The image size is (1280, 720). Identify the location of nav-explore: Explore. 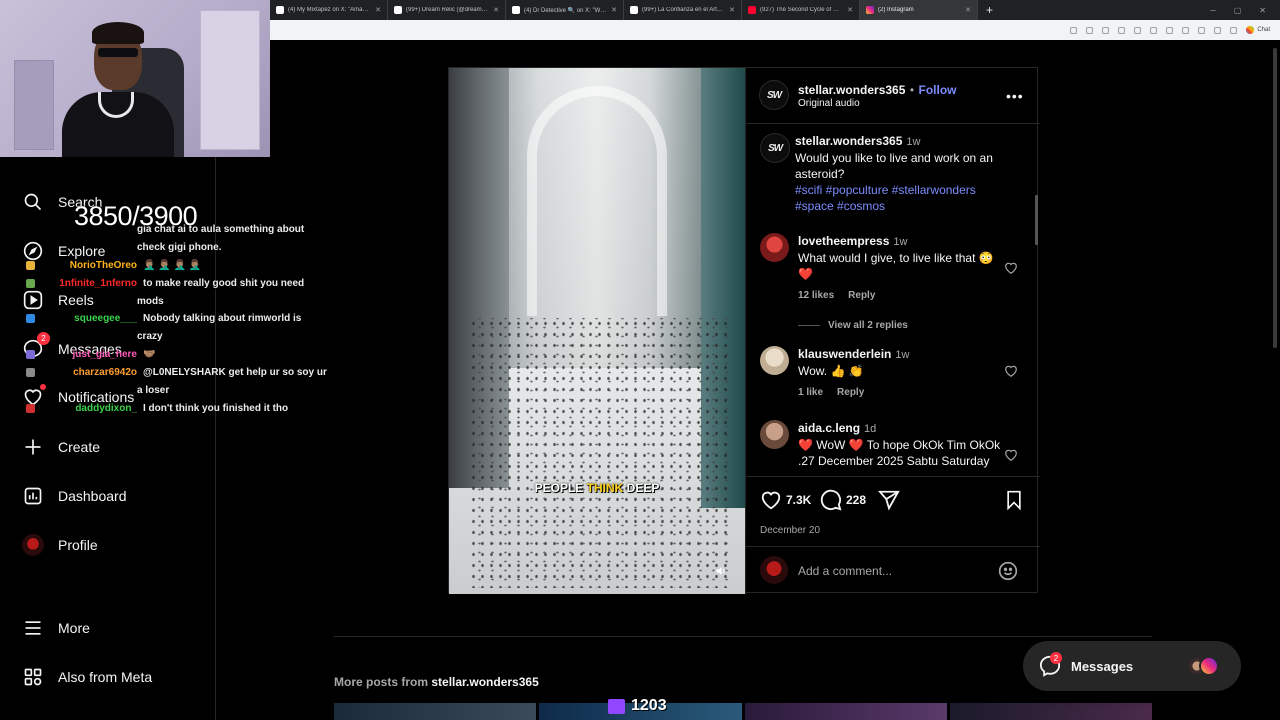
(63, 251).